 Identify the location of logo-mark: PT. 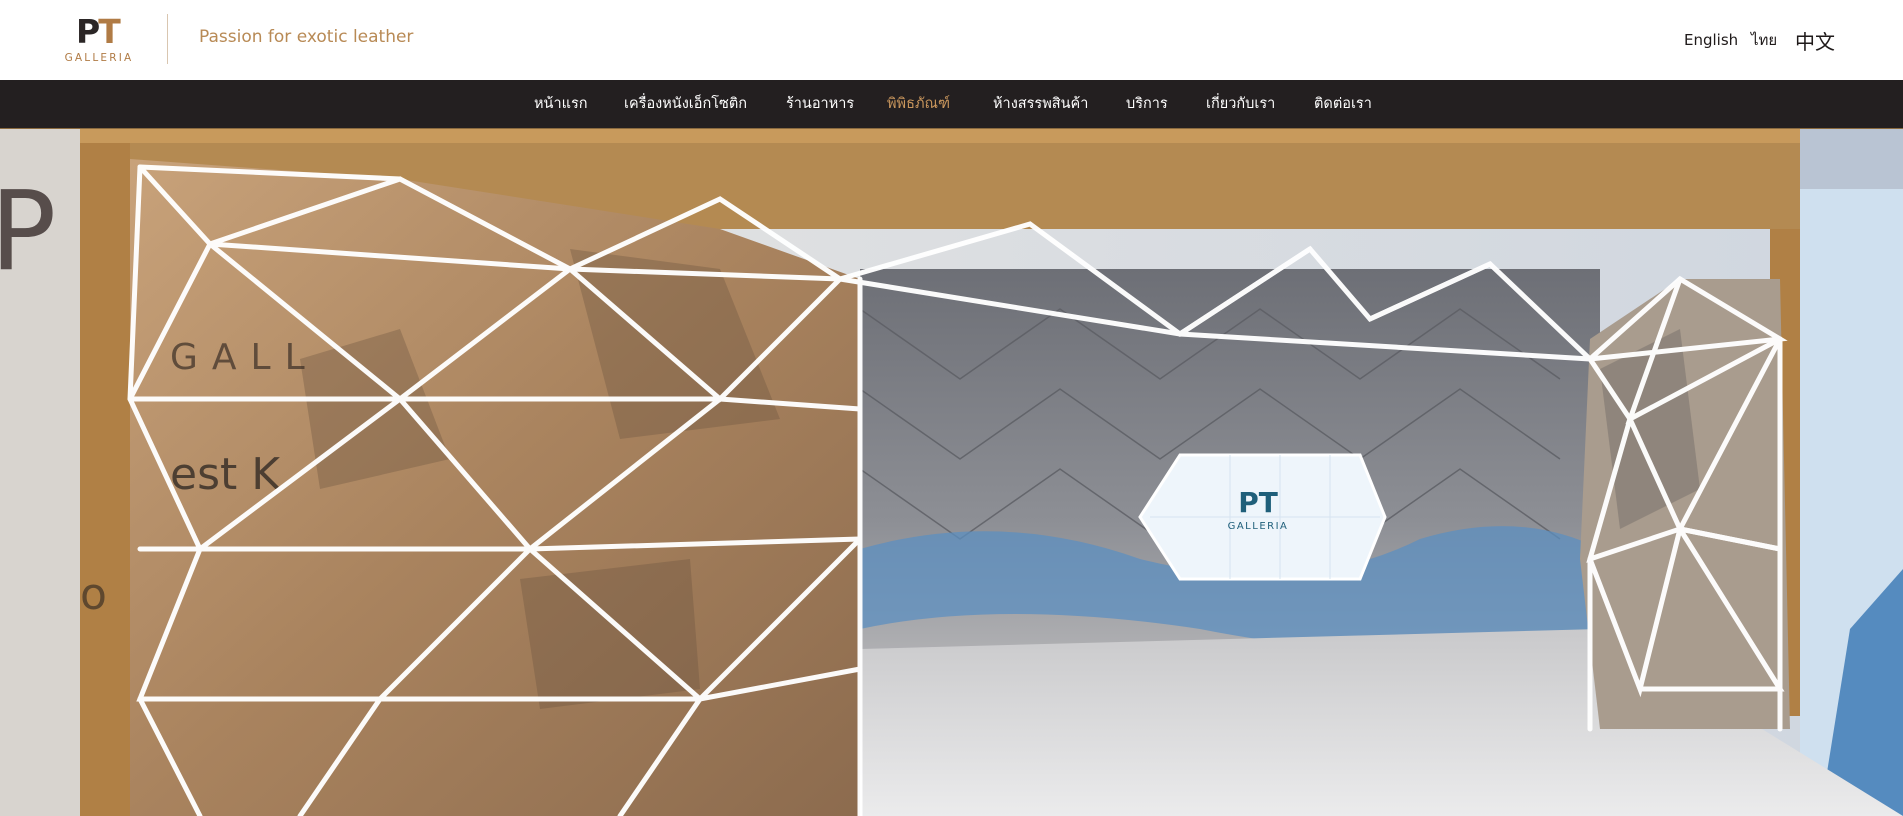
(98, 31).